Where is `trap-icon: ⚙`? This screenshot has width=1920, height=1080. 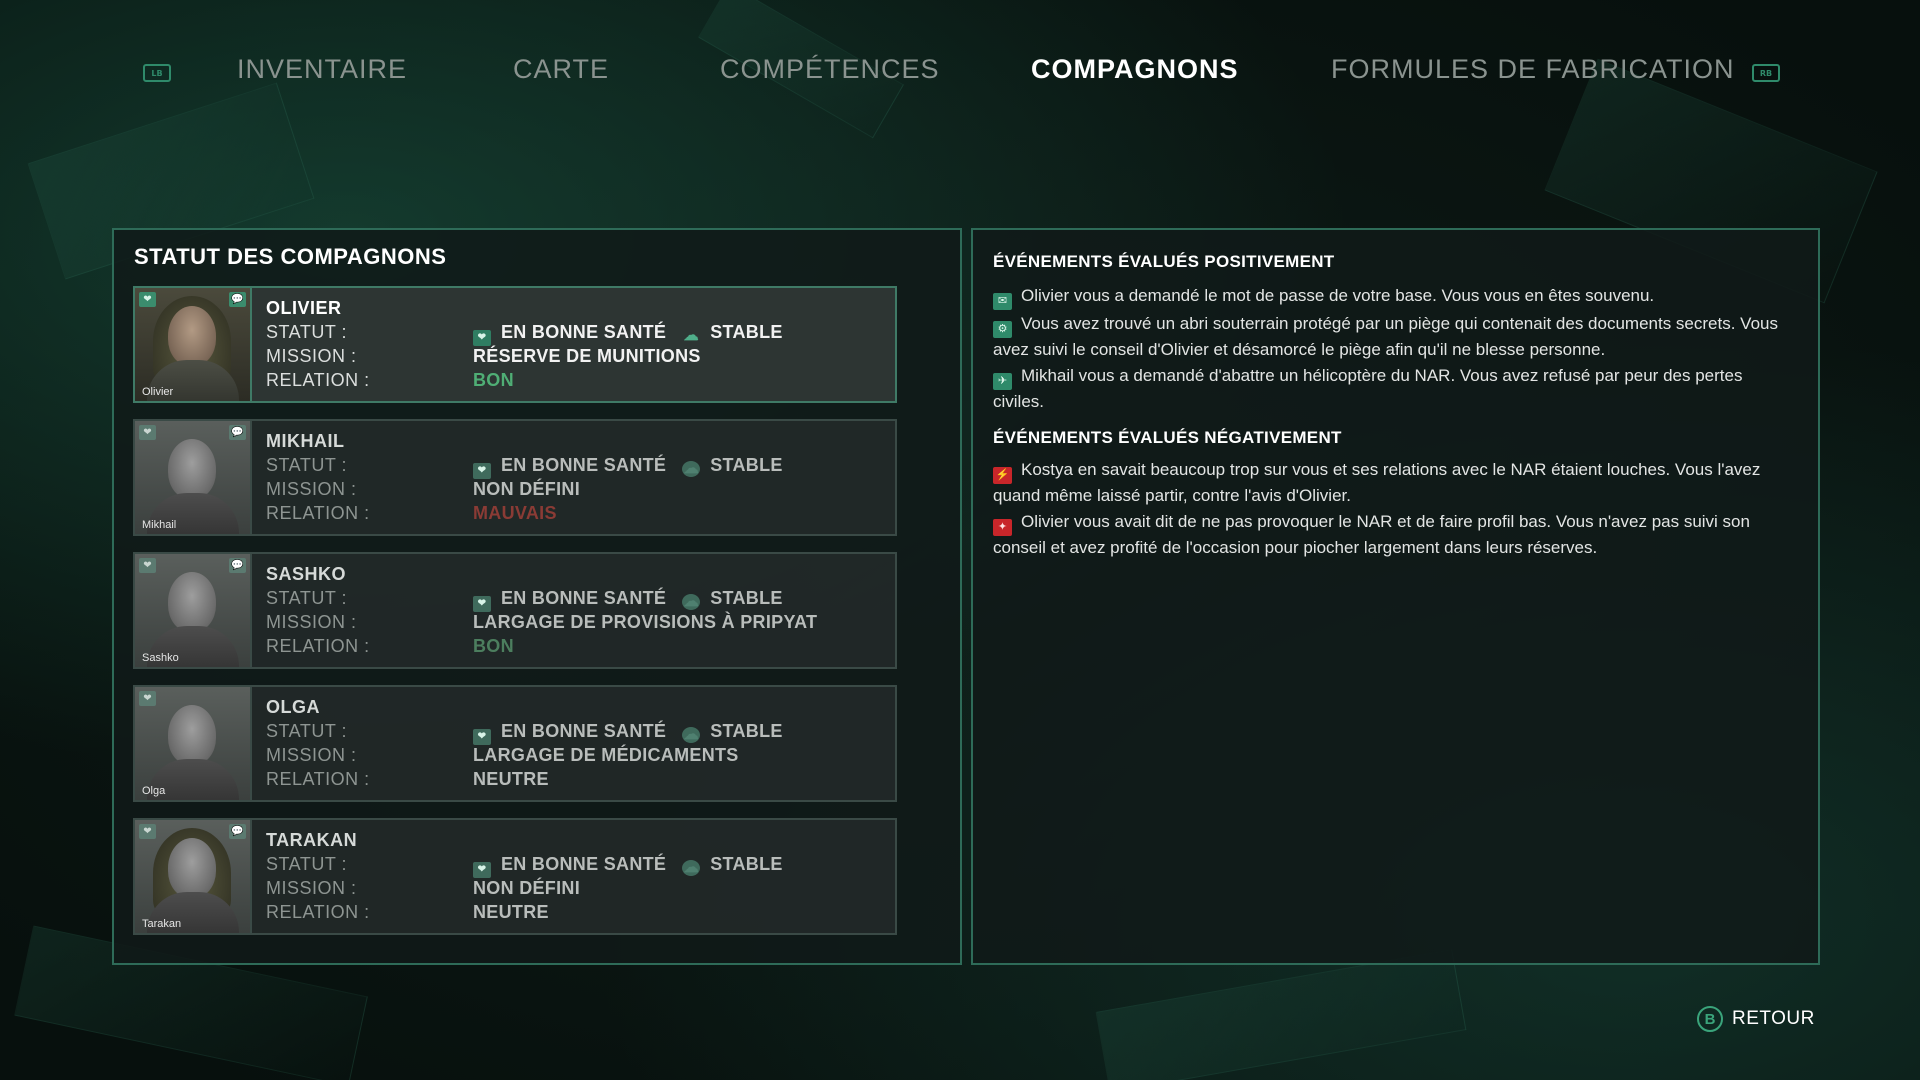 trap-icon: ⚙ is located at coordinates (1002, 329).